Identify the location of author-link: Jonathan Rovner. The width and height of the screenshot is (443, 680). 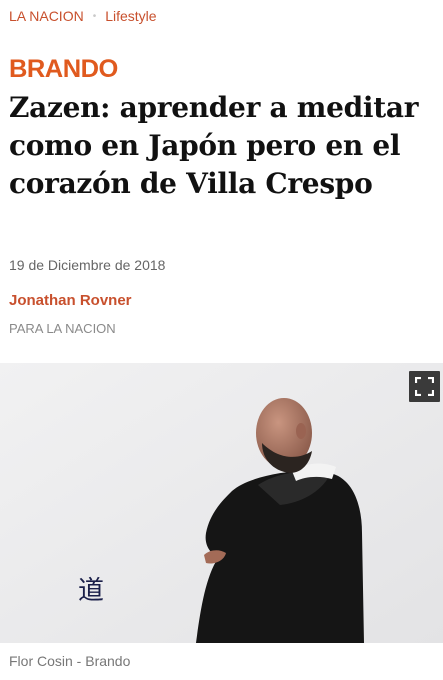
(70, 300).